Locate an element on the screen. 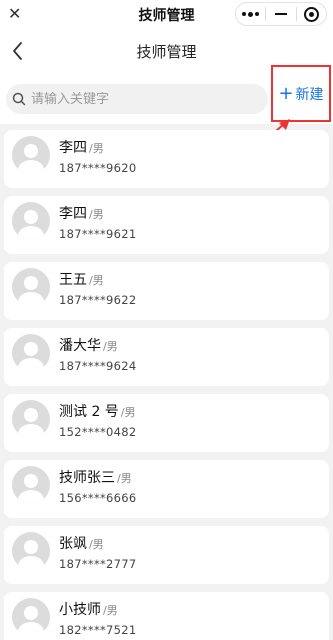 The height and width of the screenshot is (640, 333). technician-phone: 187****9624 is located at coordinates (98, 366).